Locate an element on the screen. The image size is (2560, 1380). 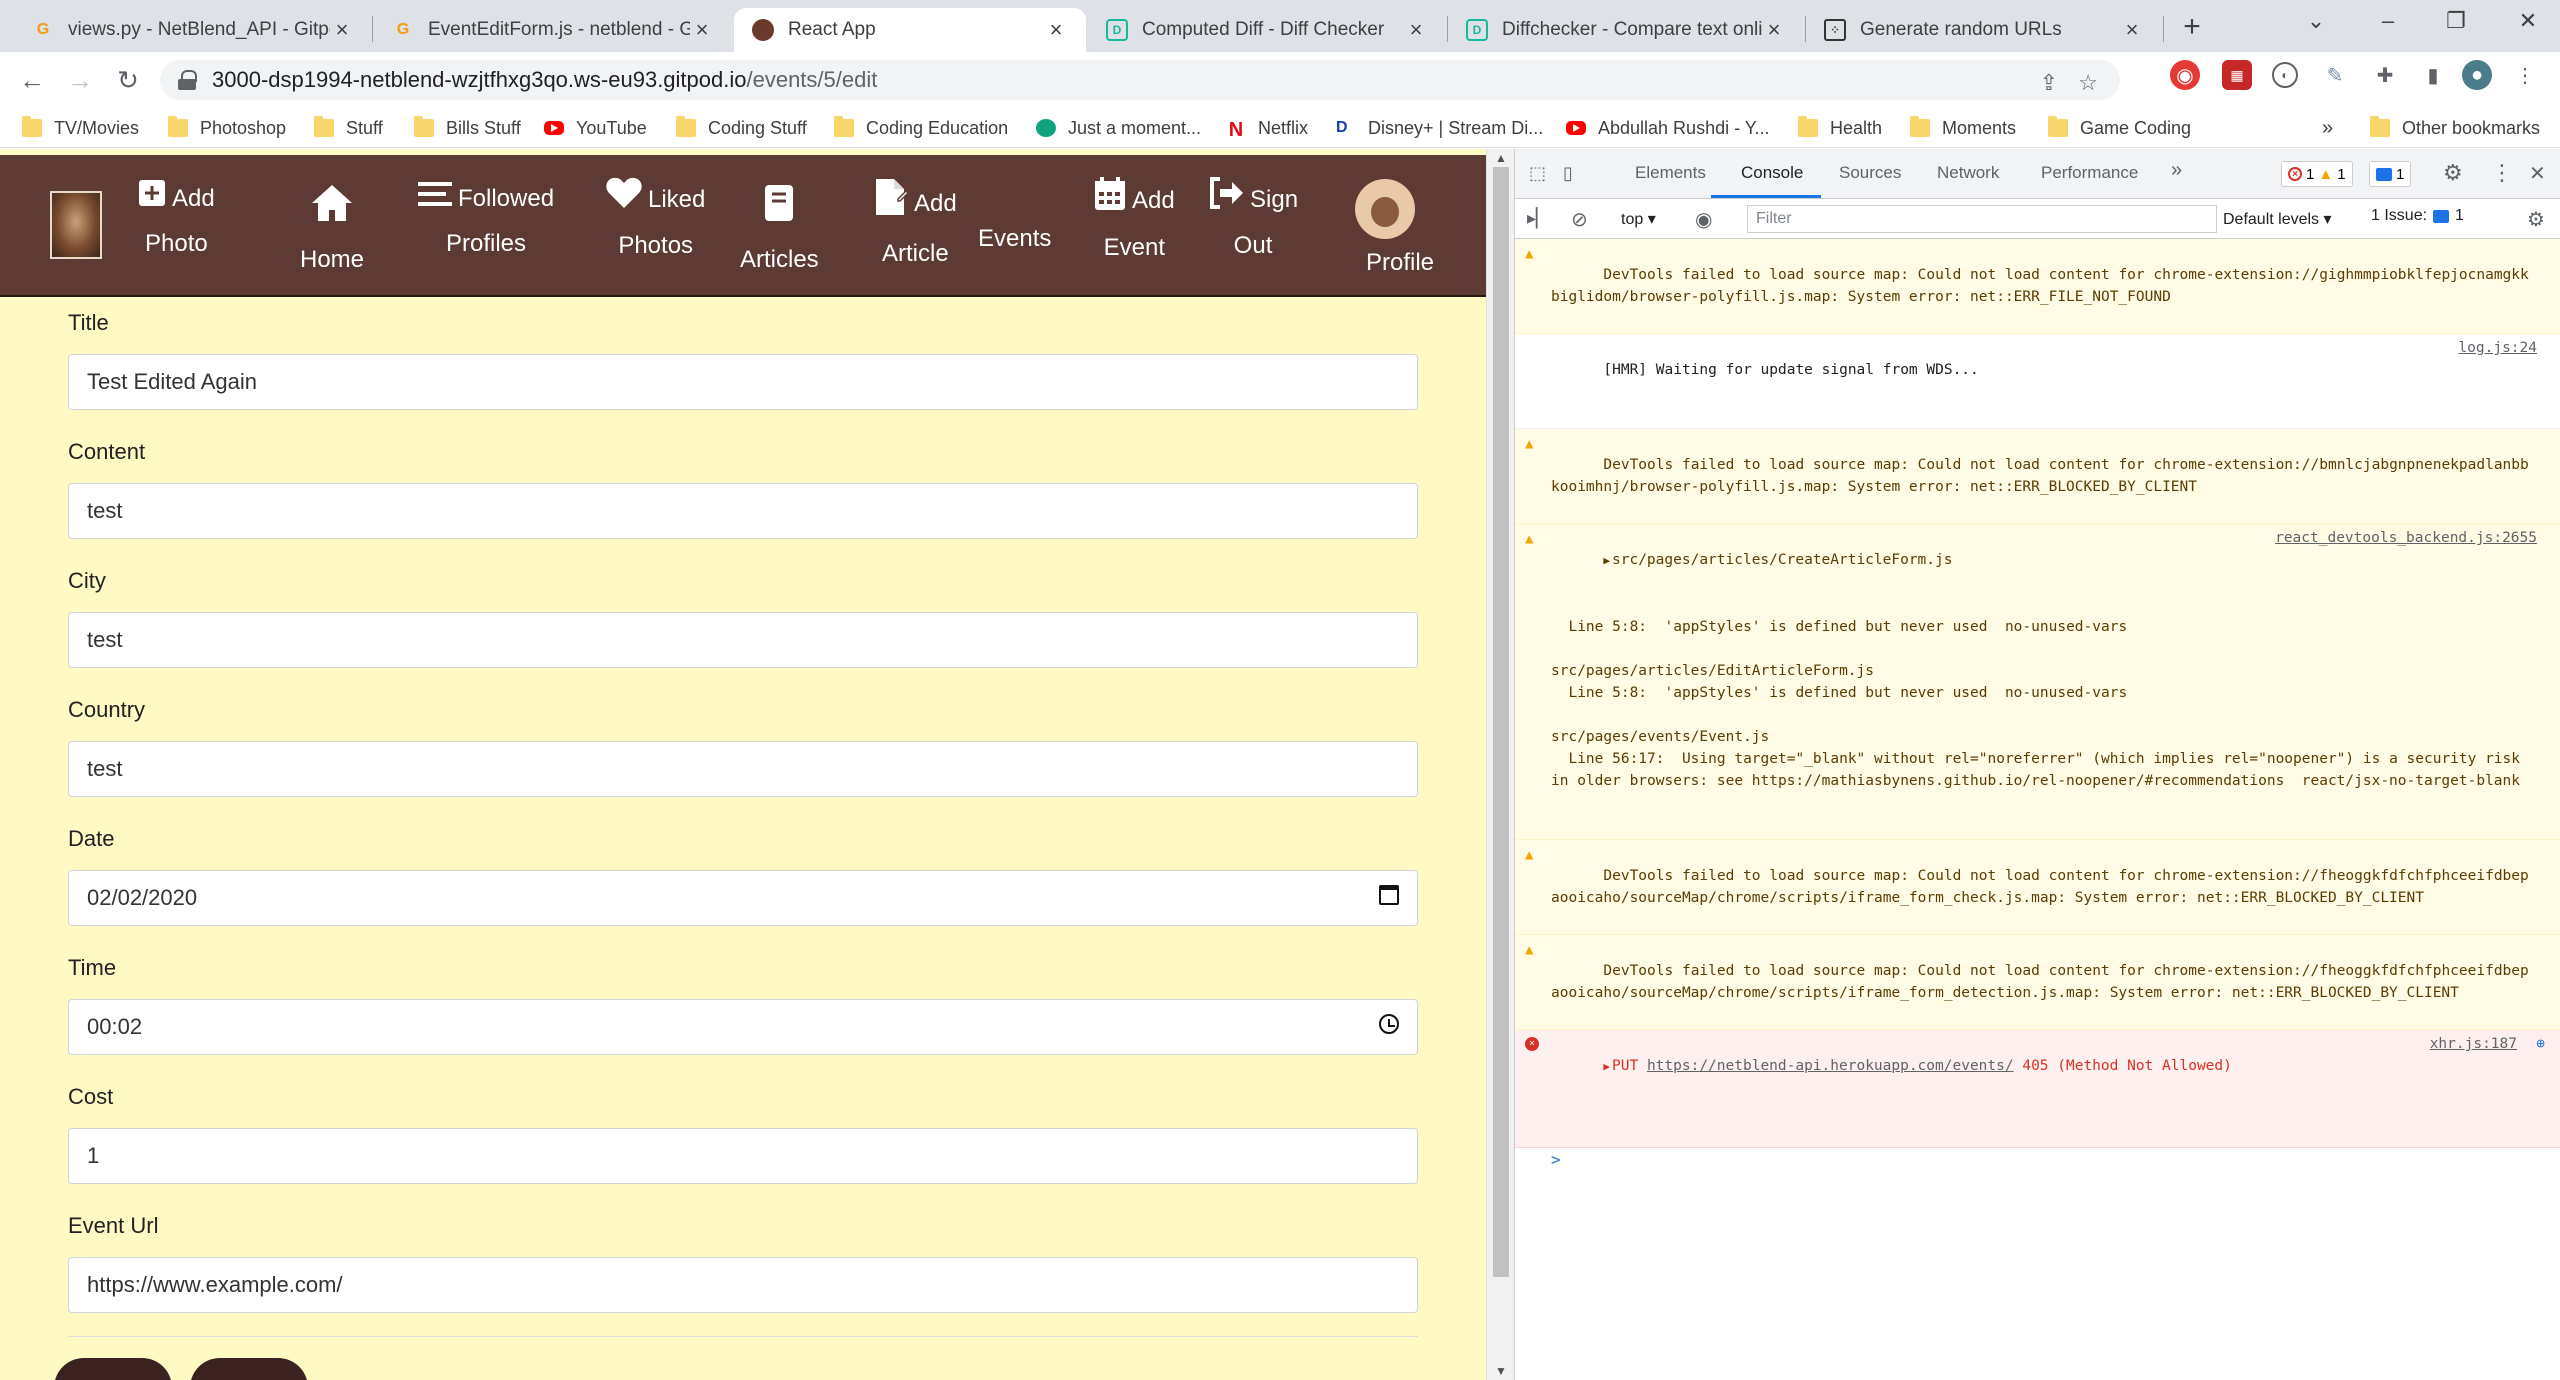
scroll-thumb is located at coordinates (1501, 722).